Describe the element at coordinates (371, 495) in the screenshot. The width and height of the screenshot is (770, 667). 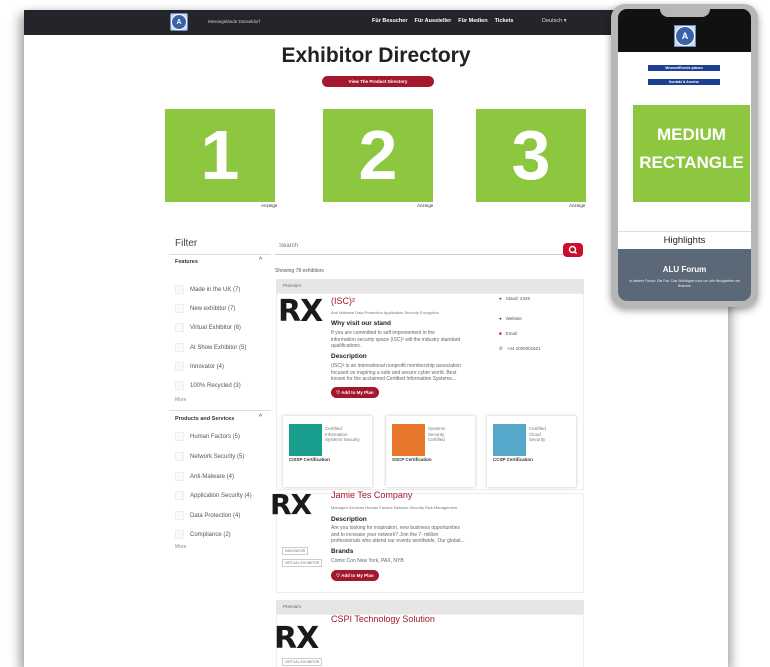
I see `exhibitor-name: Jamie Tes Company` at that location.